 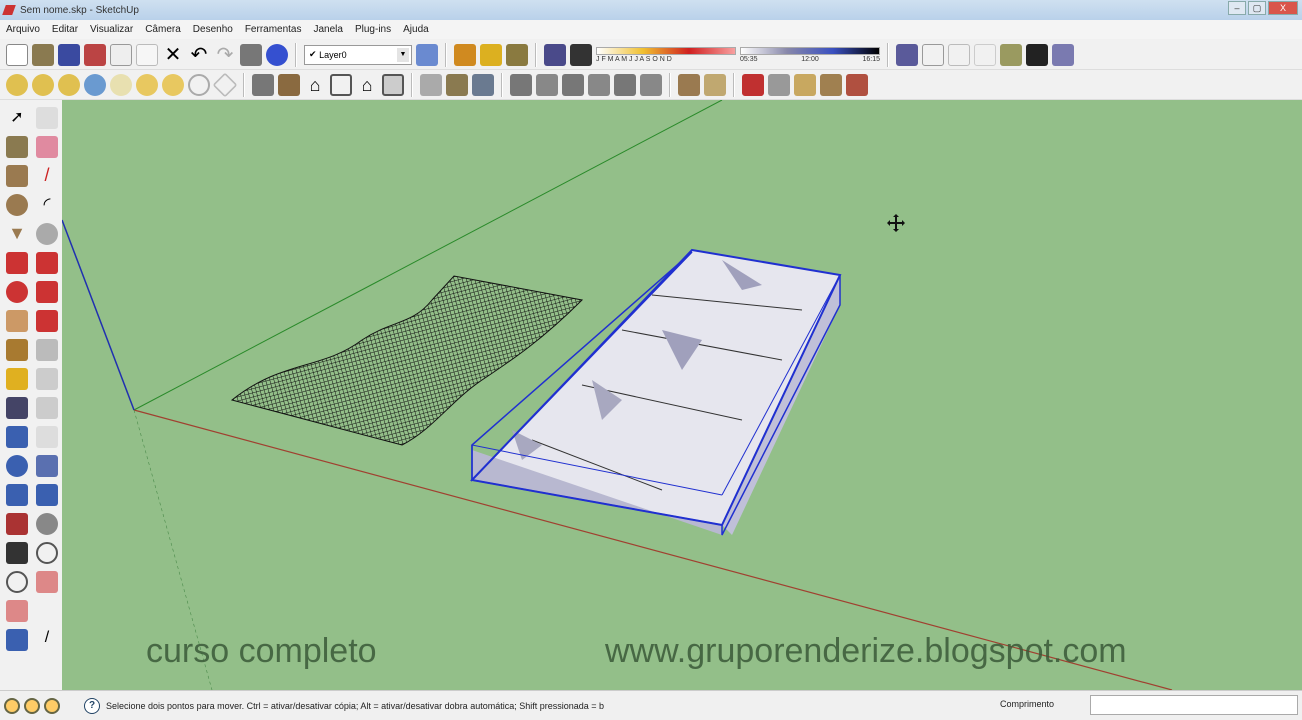 I want to click on plugin-frame-icon, so click(x=805, y=84).